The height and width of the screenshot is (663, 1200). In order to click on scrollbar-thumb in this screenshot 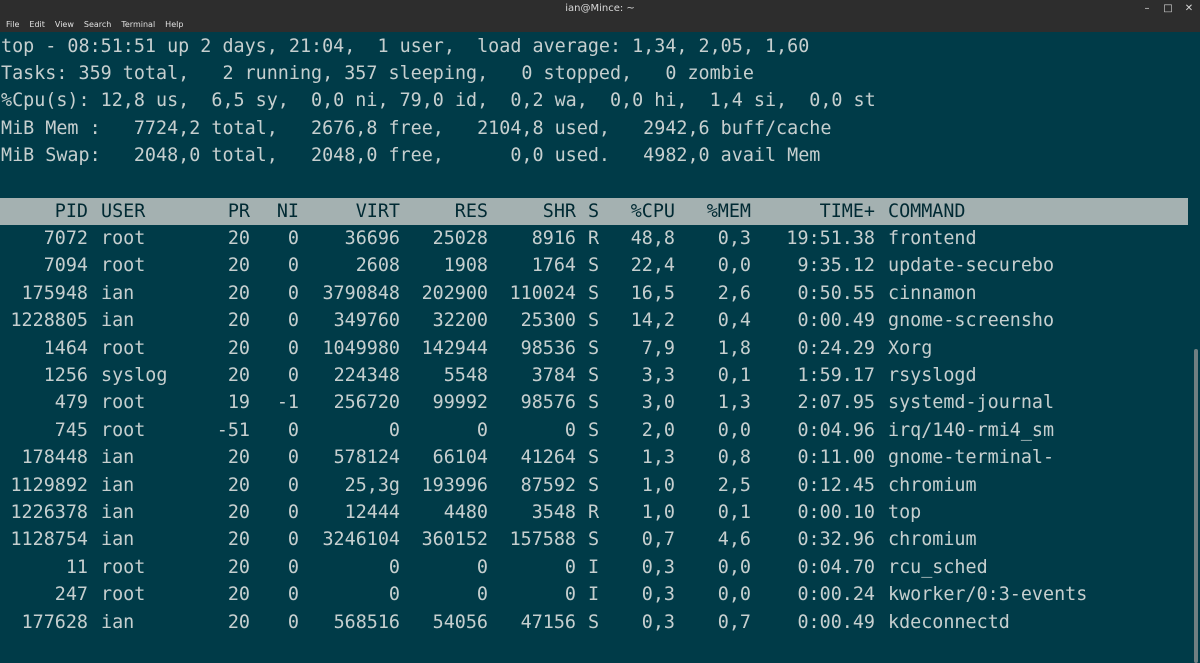, I will do `click(1196, 506)`.